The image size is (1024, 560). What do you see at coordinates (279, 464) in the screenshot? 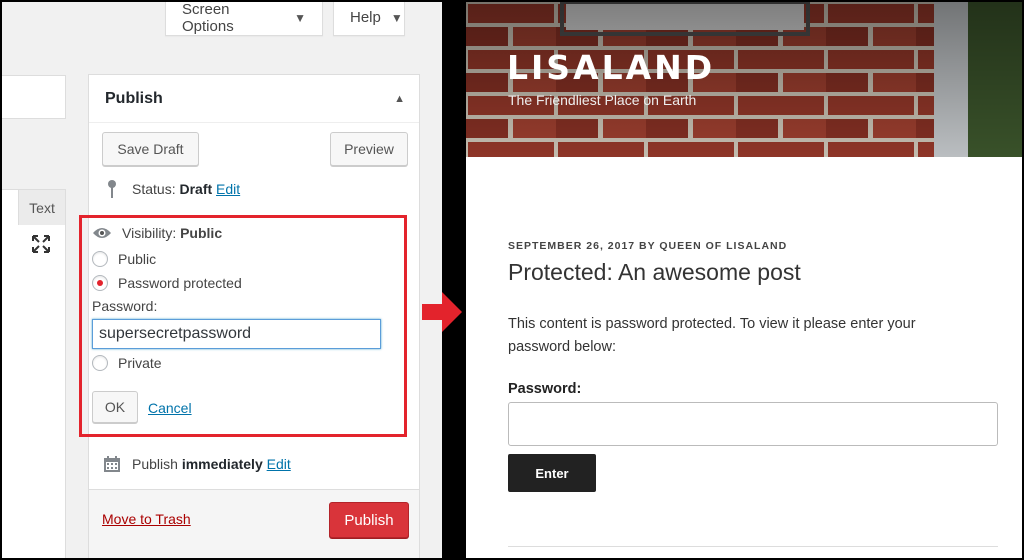
I see `edit-publish-time-link: Edit` at bounding box center [279, 464].